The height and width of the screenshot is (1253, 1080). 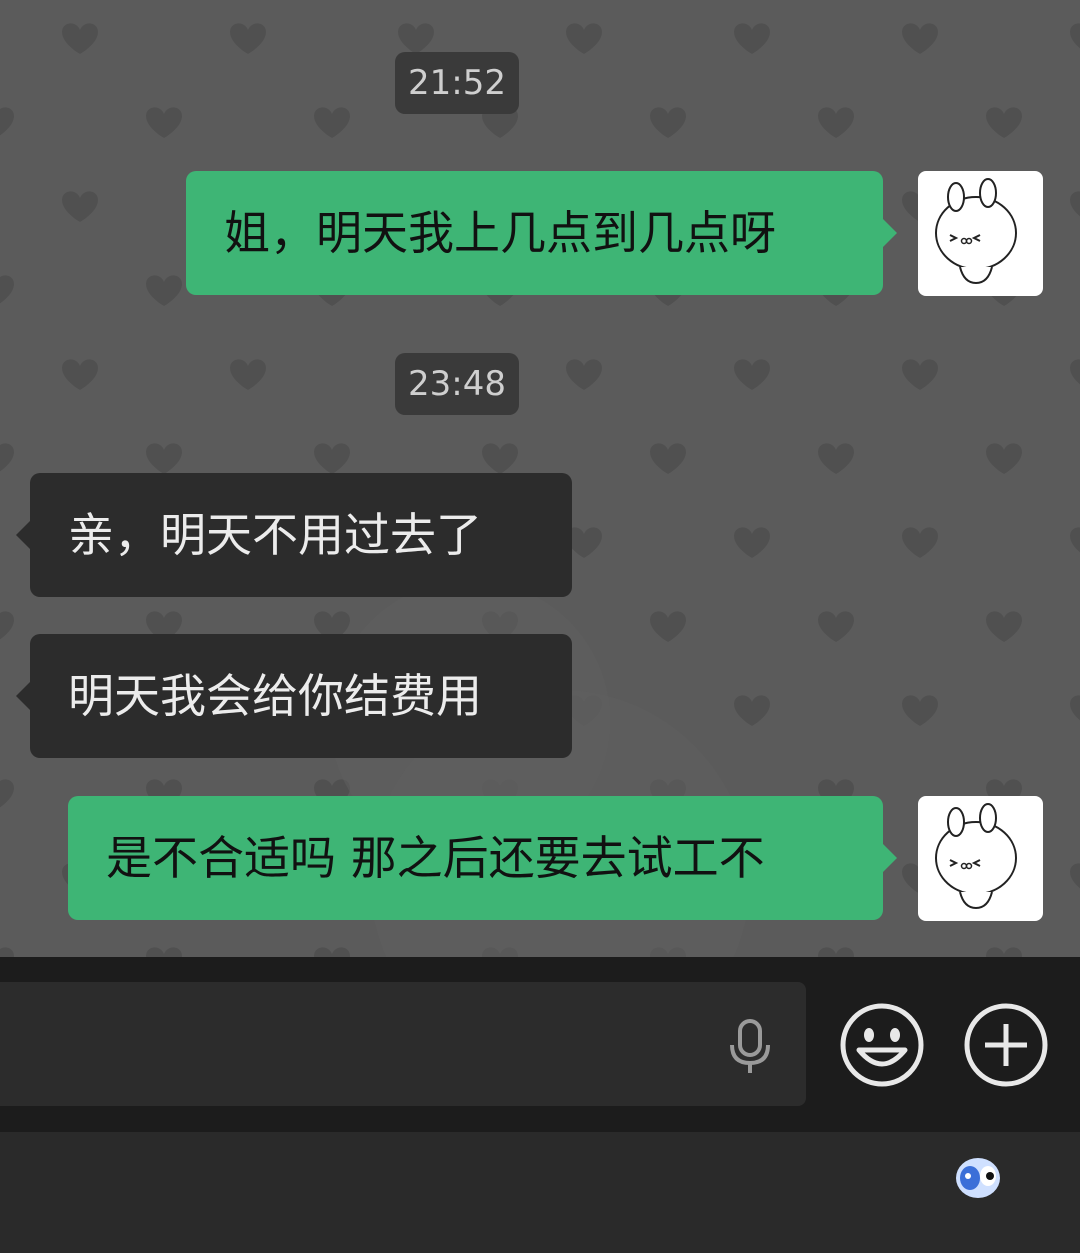 I want to click on keyboard-area, so click(x=540, y=1192).